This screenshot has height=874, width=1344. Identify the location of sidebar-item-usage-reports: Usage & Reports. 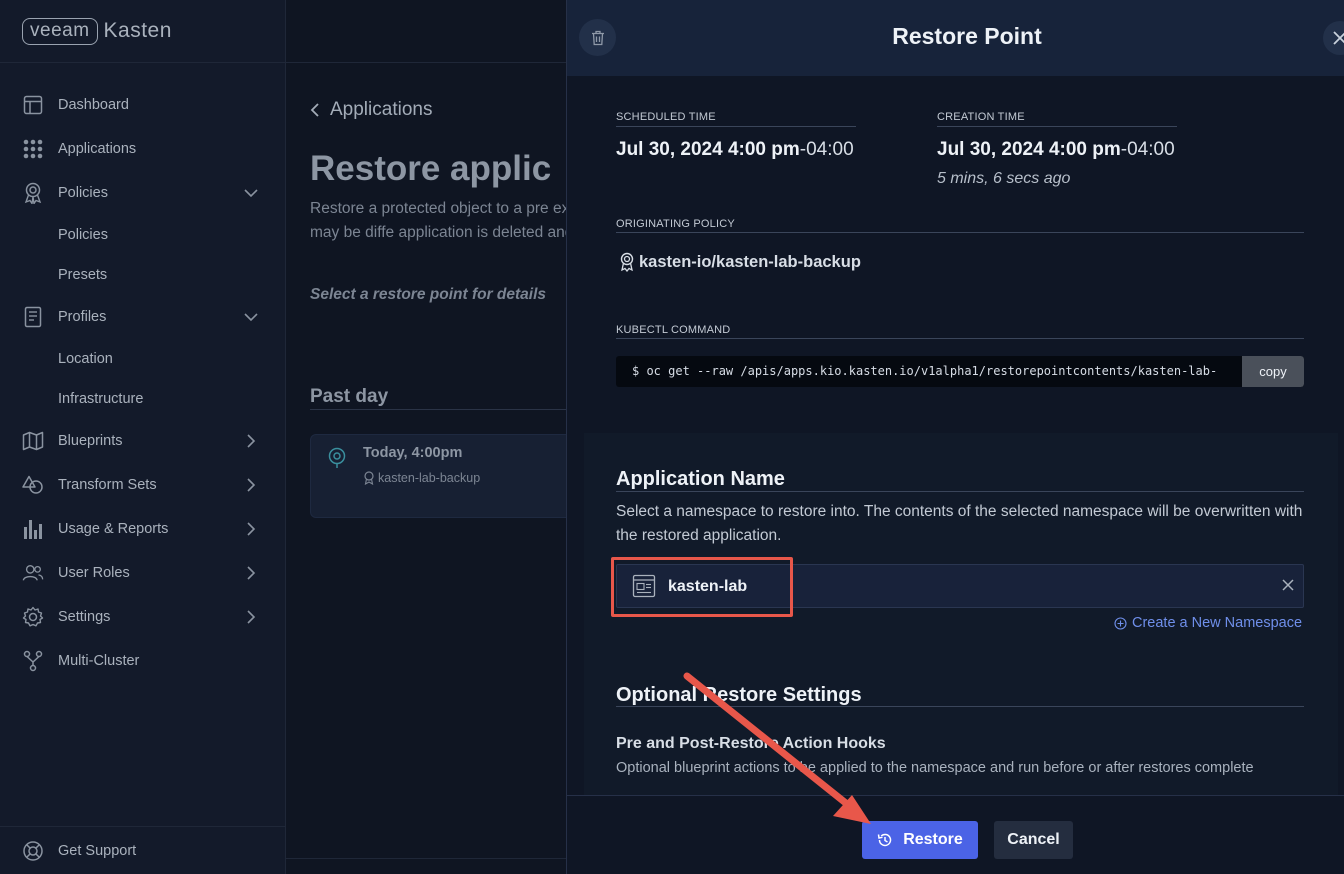
(142, 529).